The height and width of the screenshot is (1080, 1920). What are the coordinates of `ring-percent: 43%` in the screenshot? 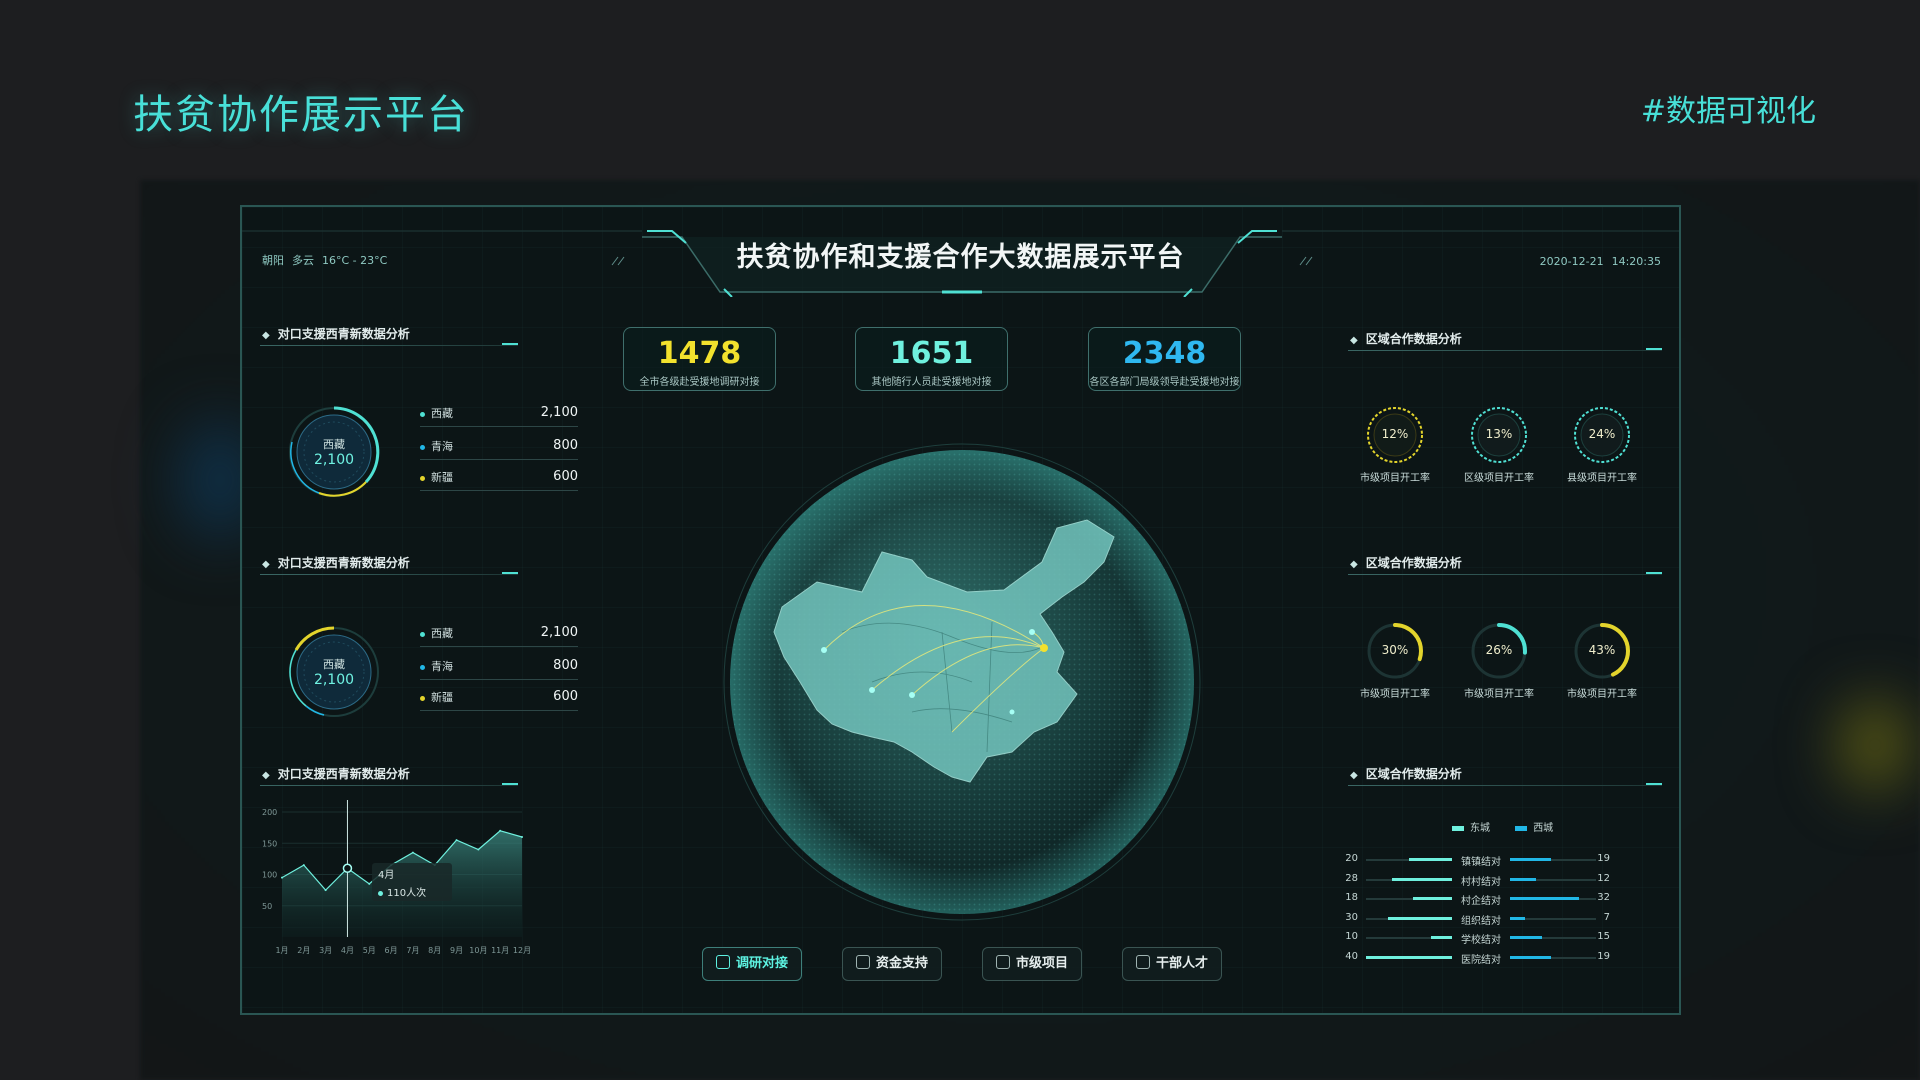 It's located at (1602, 650).